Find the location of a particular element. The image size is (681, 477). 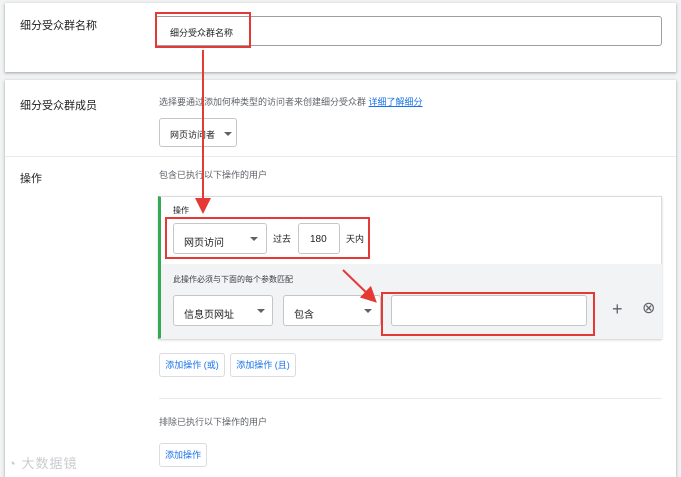

action-label: 操作 is located at coordinates (31, 179).